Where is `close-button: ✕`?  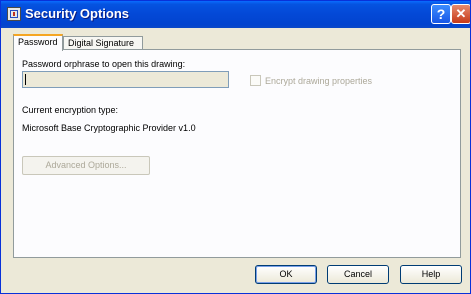
close-button: ✕ is located at coordinates (460, 14).